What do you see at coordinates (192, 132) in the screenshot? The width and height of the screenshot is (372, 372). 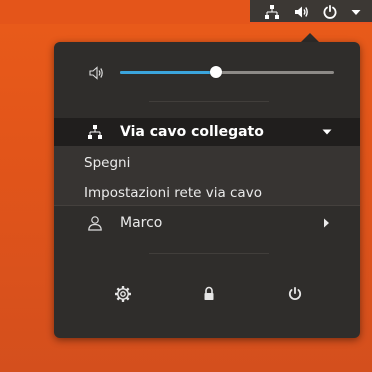 I see `wired-connection-label: Via cavo collegato` at bounding box center [192, 132].